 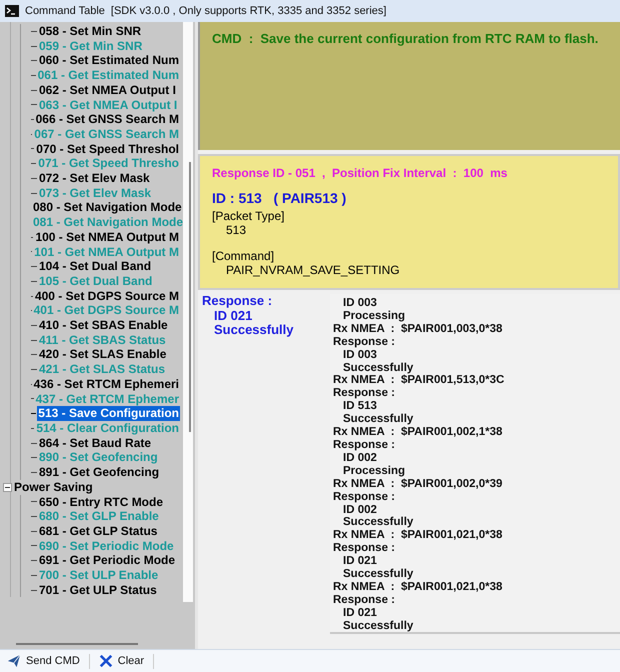 What do you see at coordinates (53, 487) in the screenshot?
I see `tree-group: Power Saving` at bounding box center [53, 487].